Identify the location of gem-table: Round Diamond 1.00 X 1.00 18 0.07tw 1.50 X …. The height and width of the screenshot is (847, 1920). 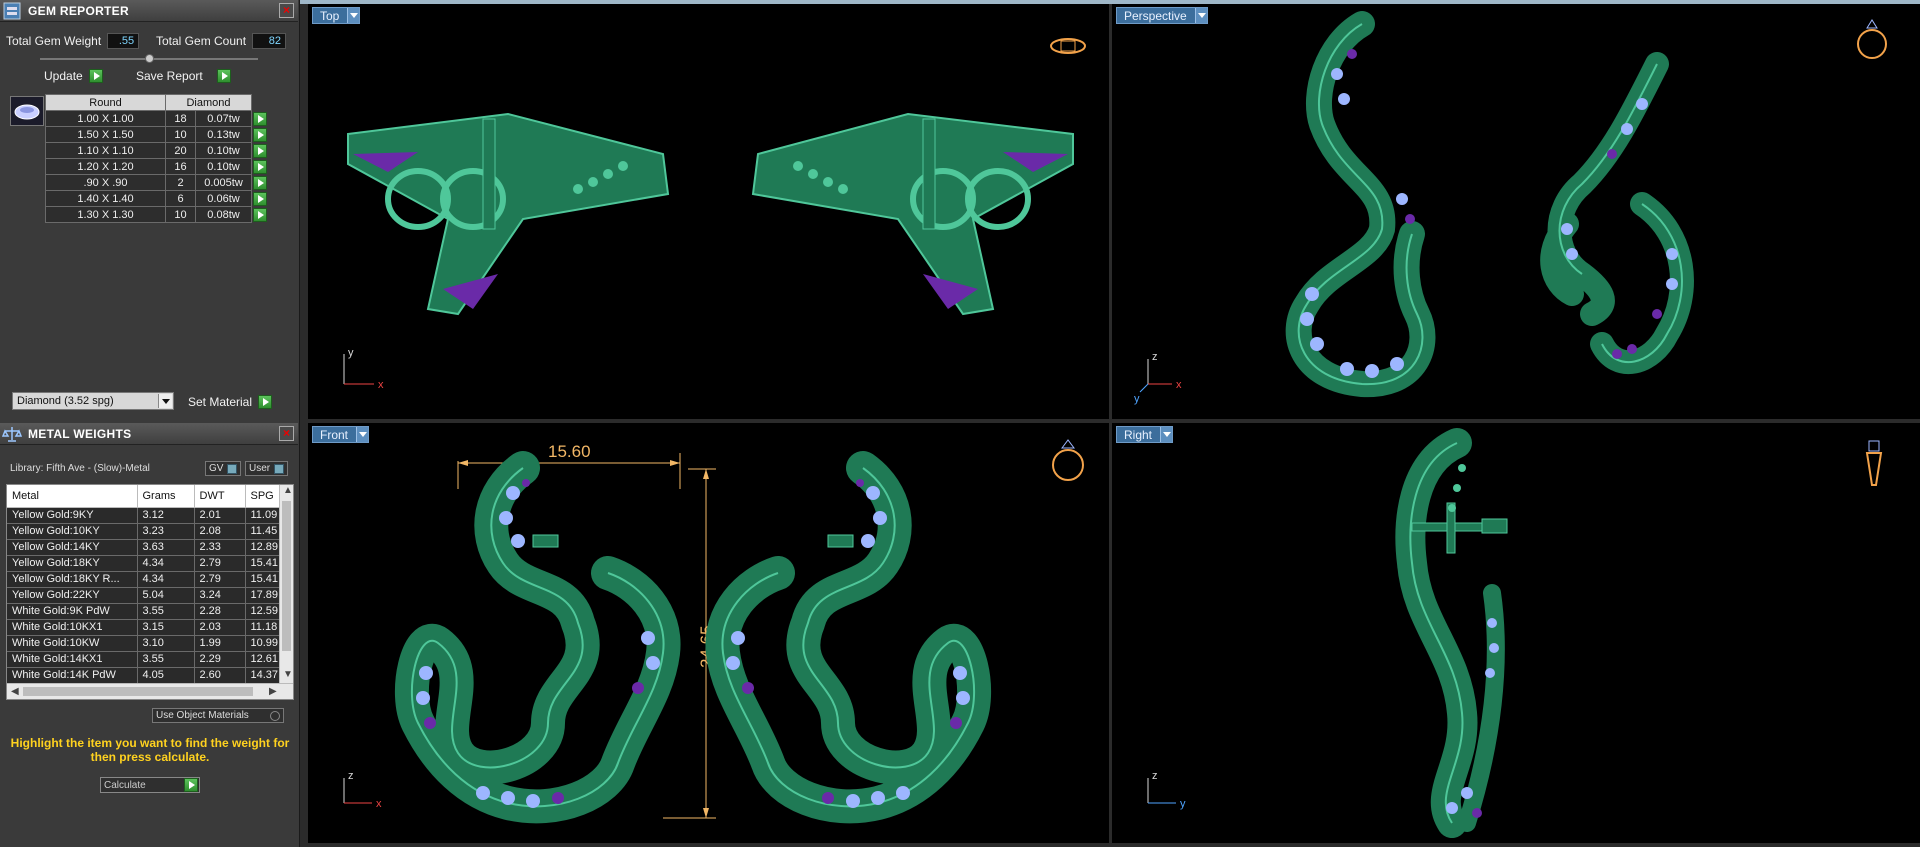
(157, 158).